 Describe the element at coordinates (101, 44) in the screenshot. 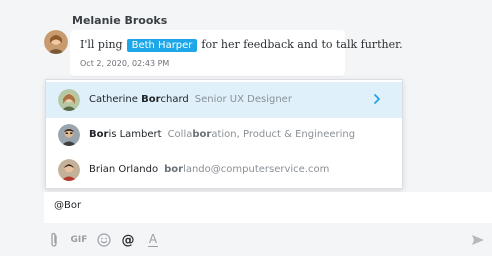

I see `message-text-before: I'll ping` at that location.